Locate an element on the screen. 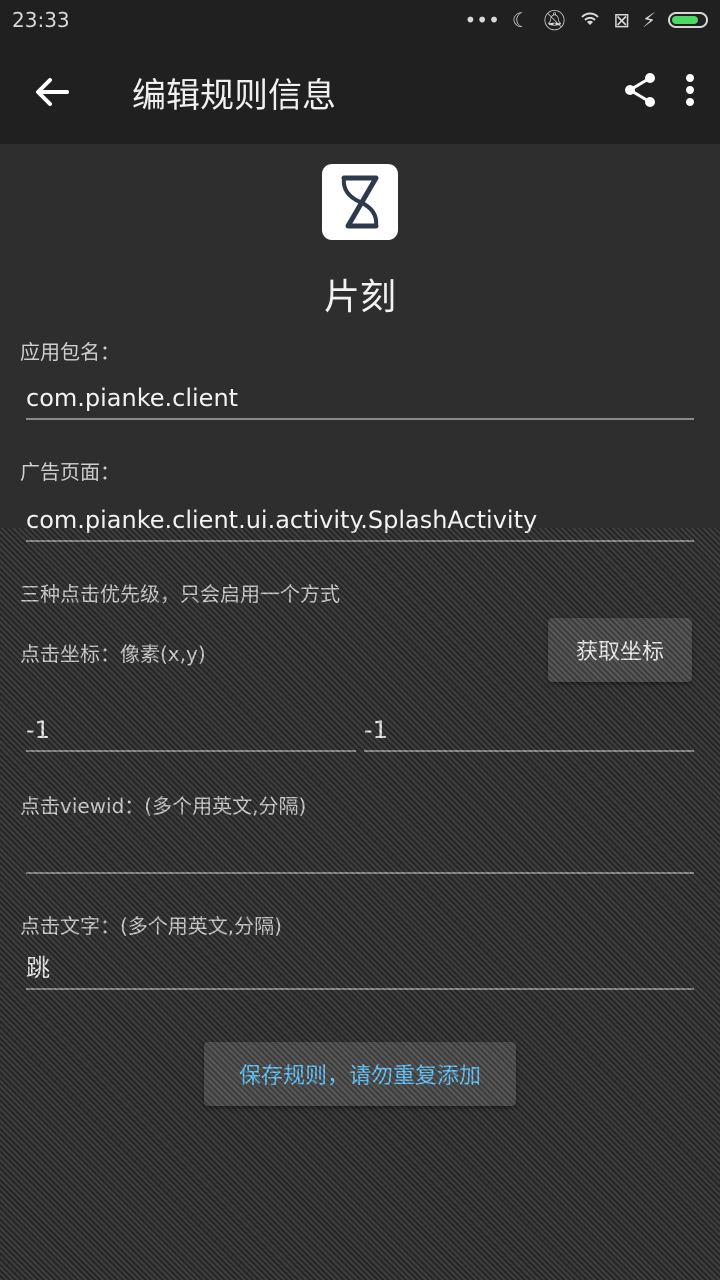  more-options-button is located at coordinates (690, 92).